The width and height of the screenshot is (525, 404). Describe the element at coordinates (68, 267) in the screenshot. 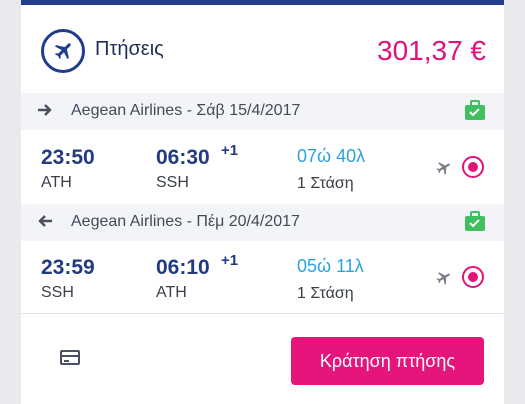

I see `return-depart-time: 23:59` at that location.